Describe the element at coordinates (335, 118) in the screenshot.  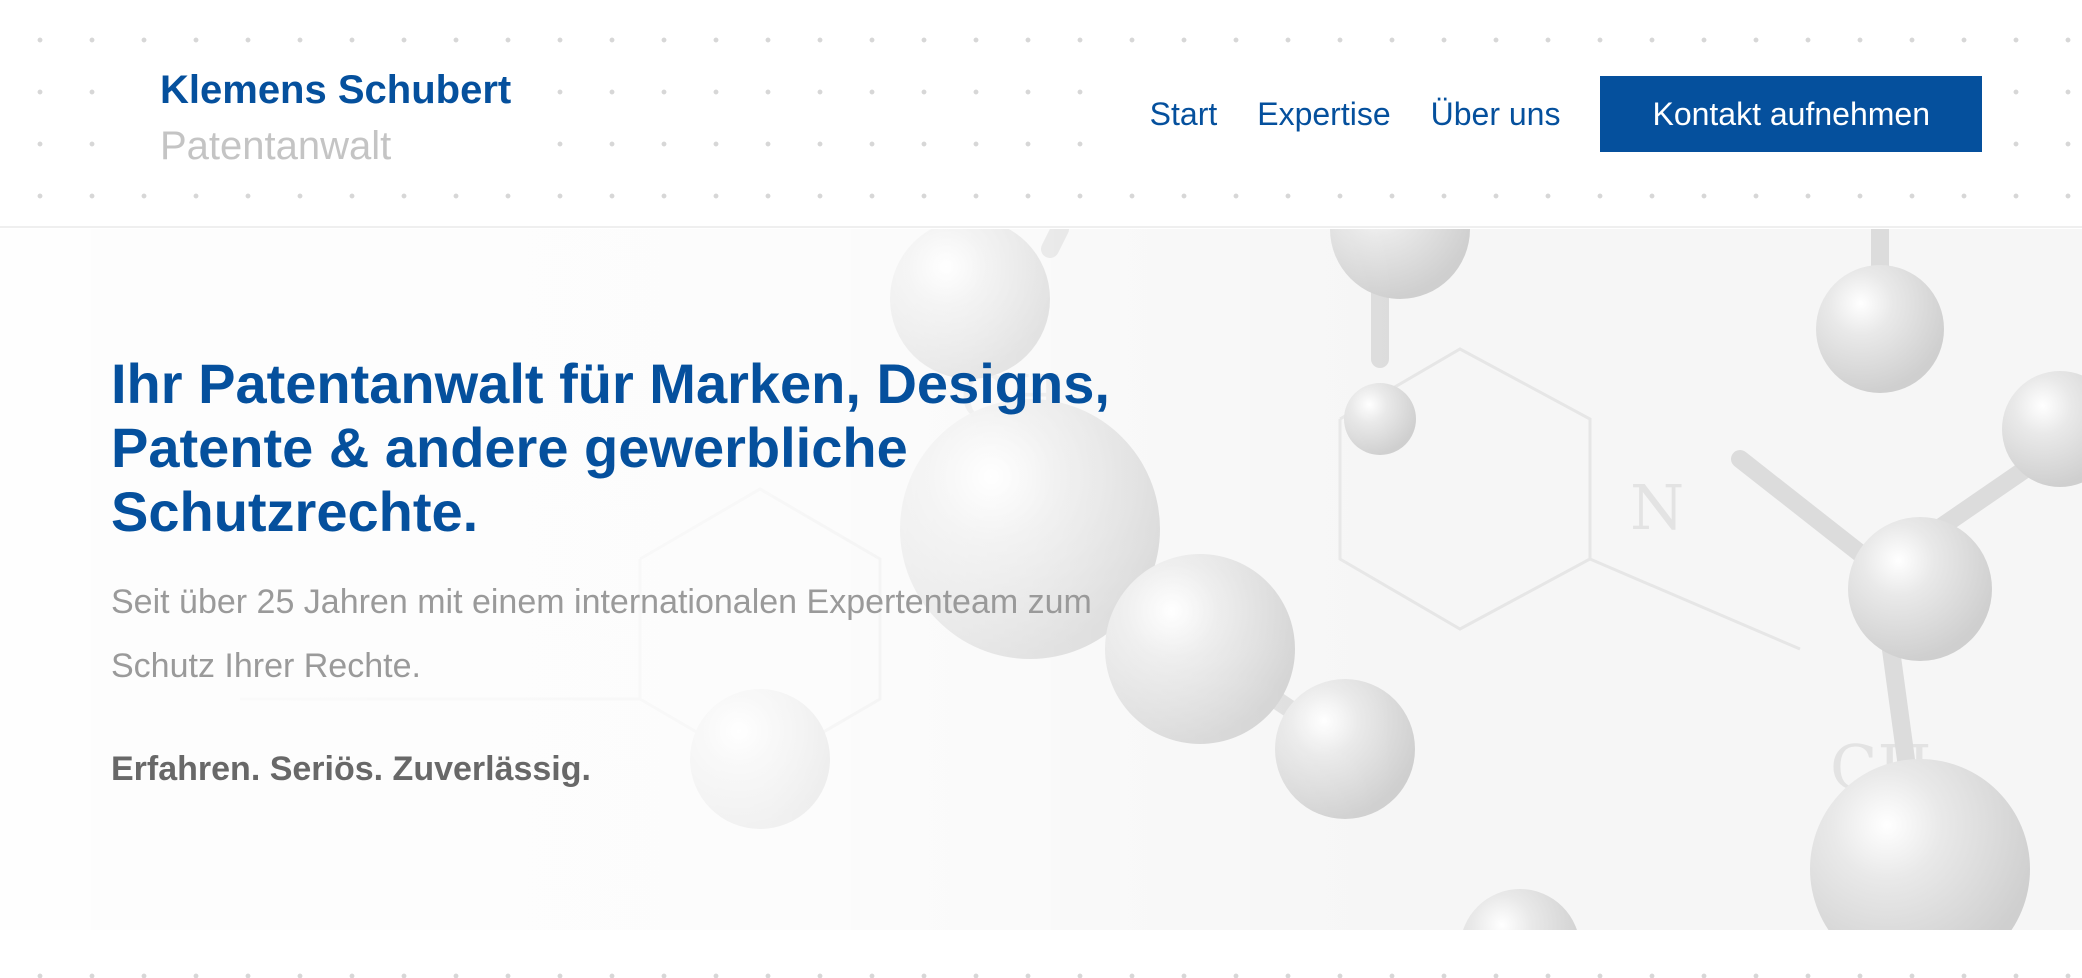
I see `brand-logo: Klemens Schubert Patentanwalt` at that location.